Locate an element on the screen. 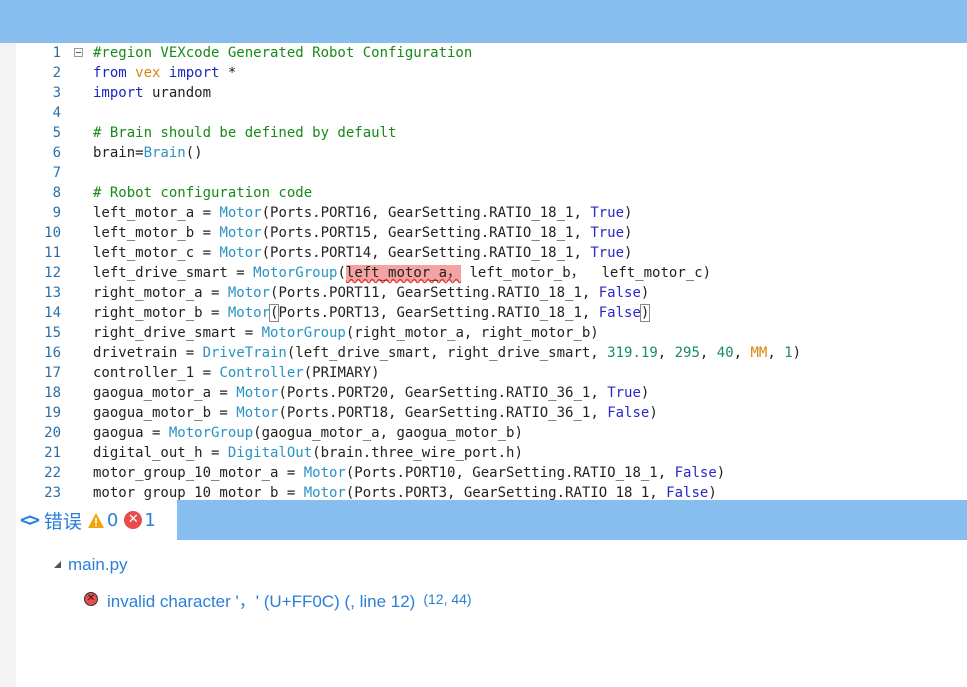  code-token: , is located at coordinates (666, 353).